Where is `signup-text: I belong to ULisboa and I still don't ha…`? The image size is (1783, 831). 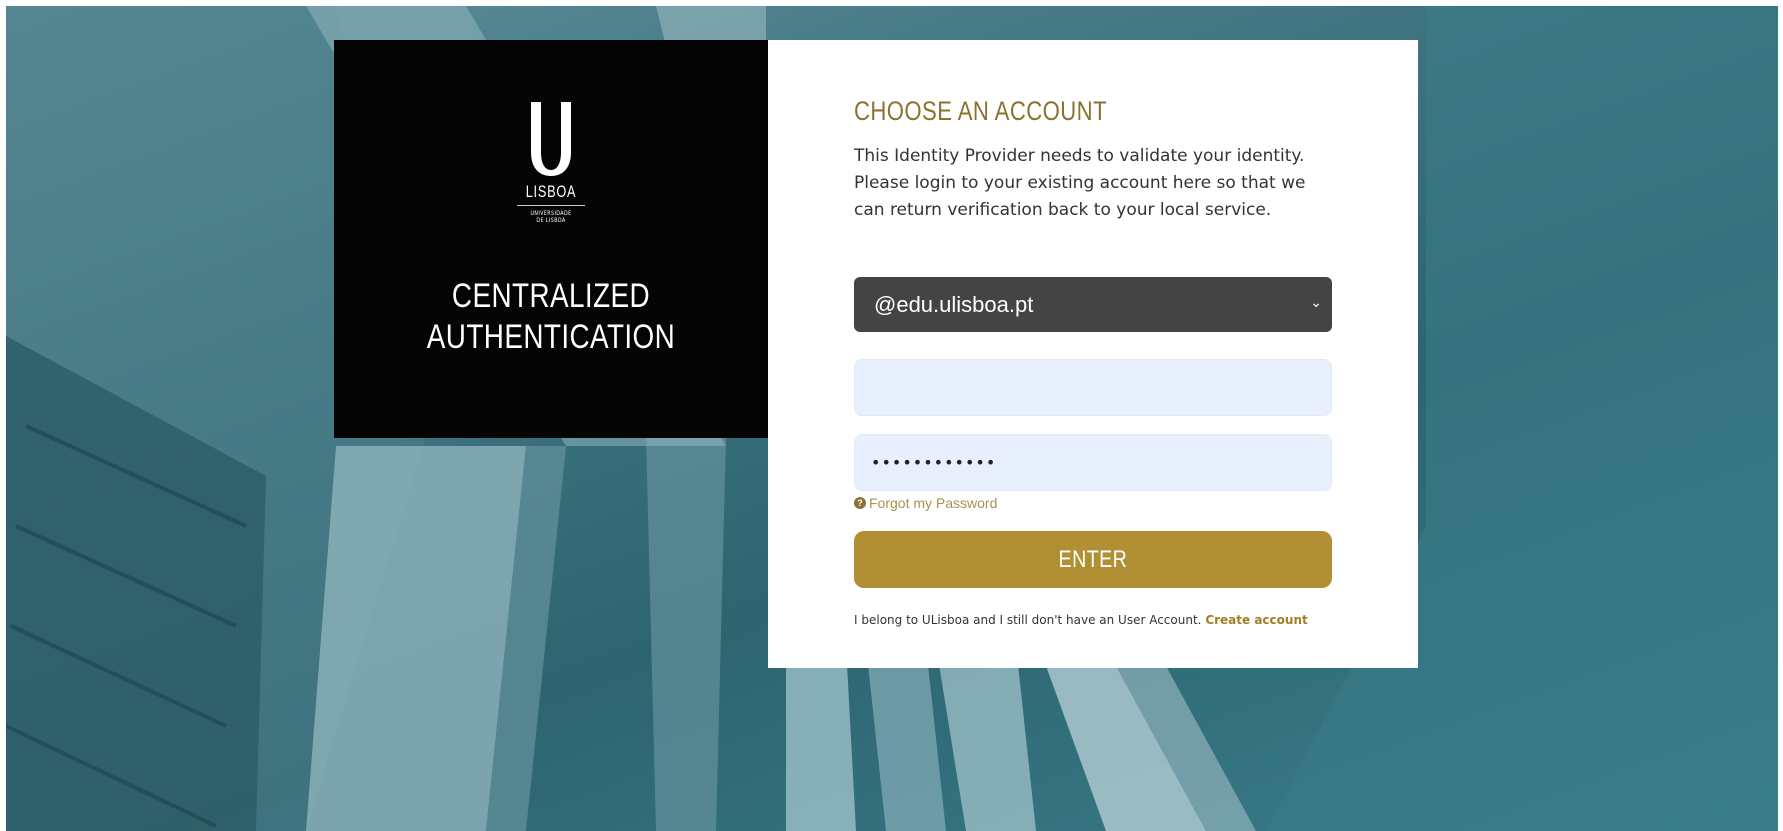 signup-text: I belong to ULisboa and I still don't ha… is located at coordinates (1028, 620).